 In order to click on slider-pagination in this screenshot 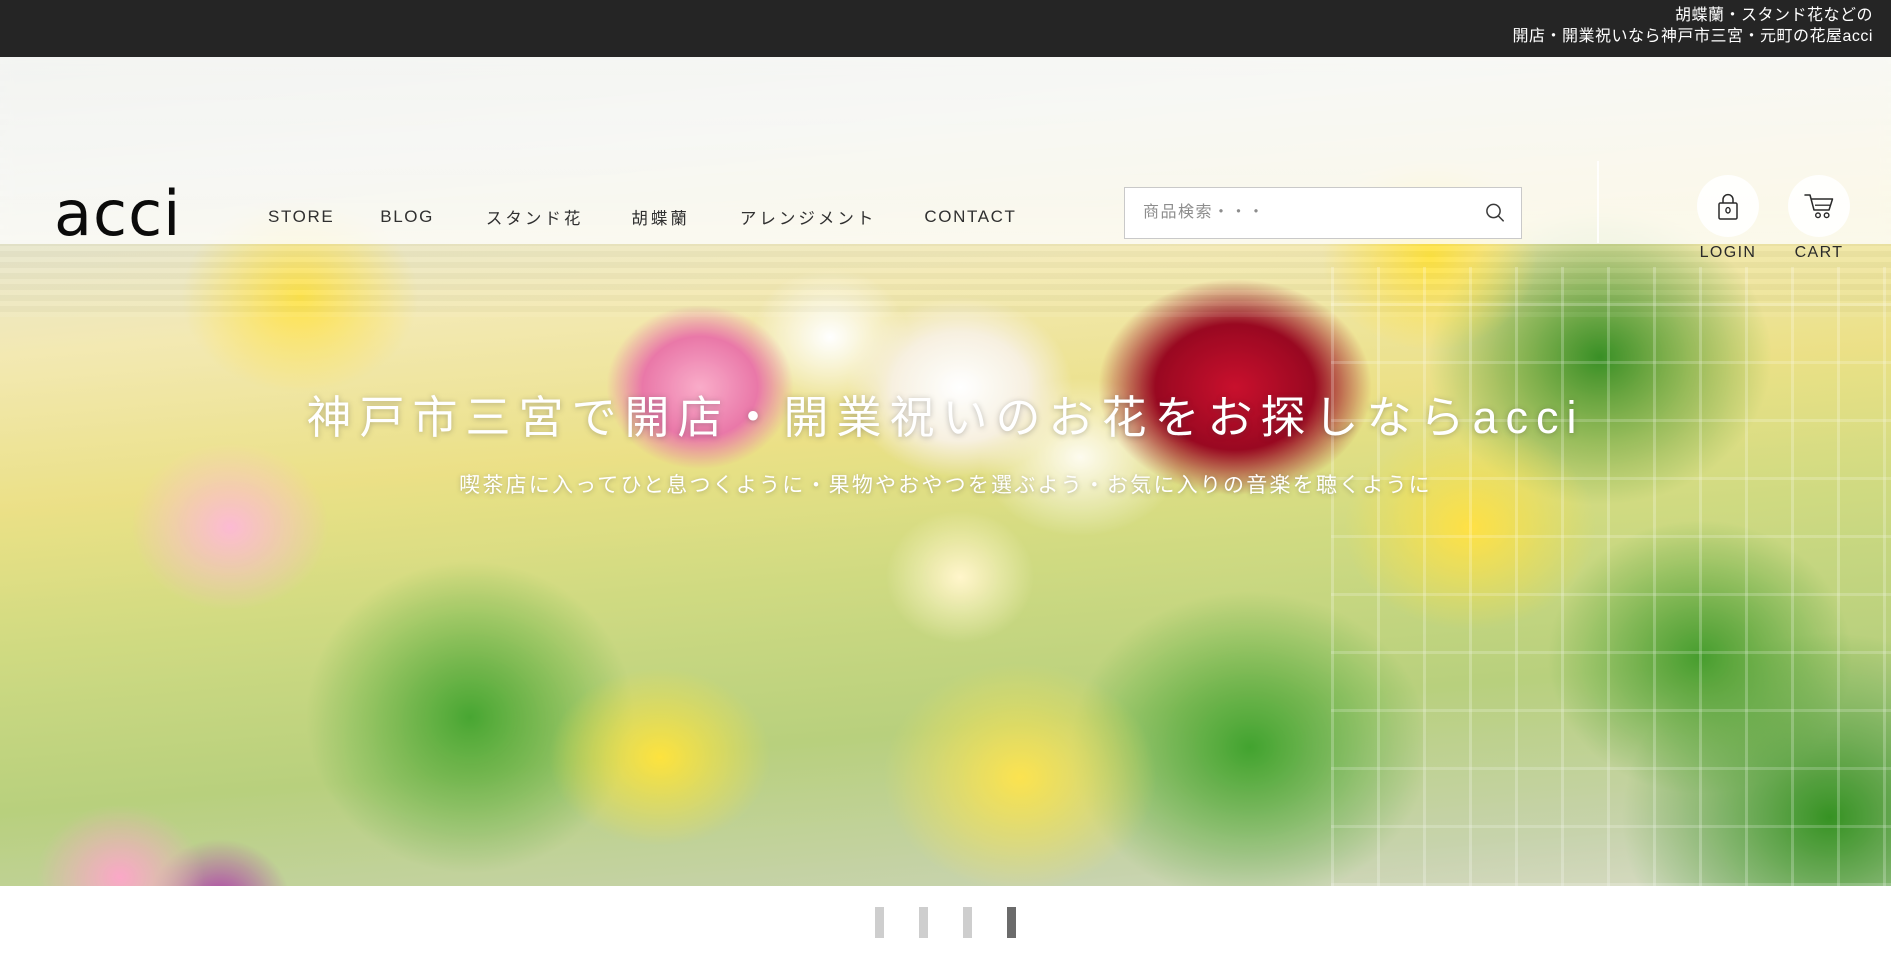, I will do `click(945, 922)`.